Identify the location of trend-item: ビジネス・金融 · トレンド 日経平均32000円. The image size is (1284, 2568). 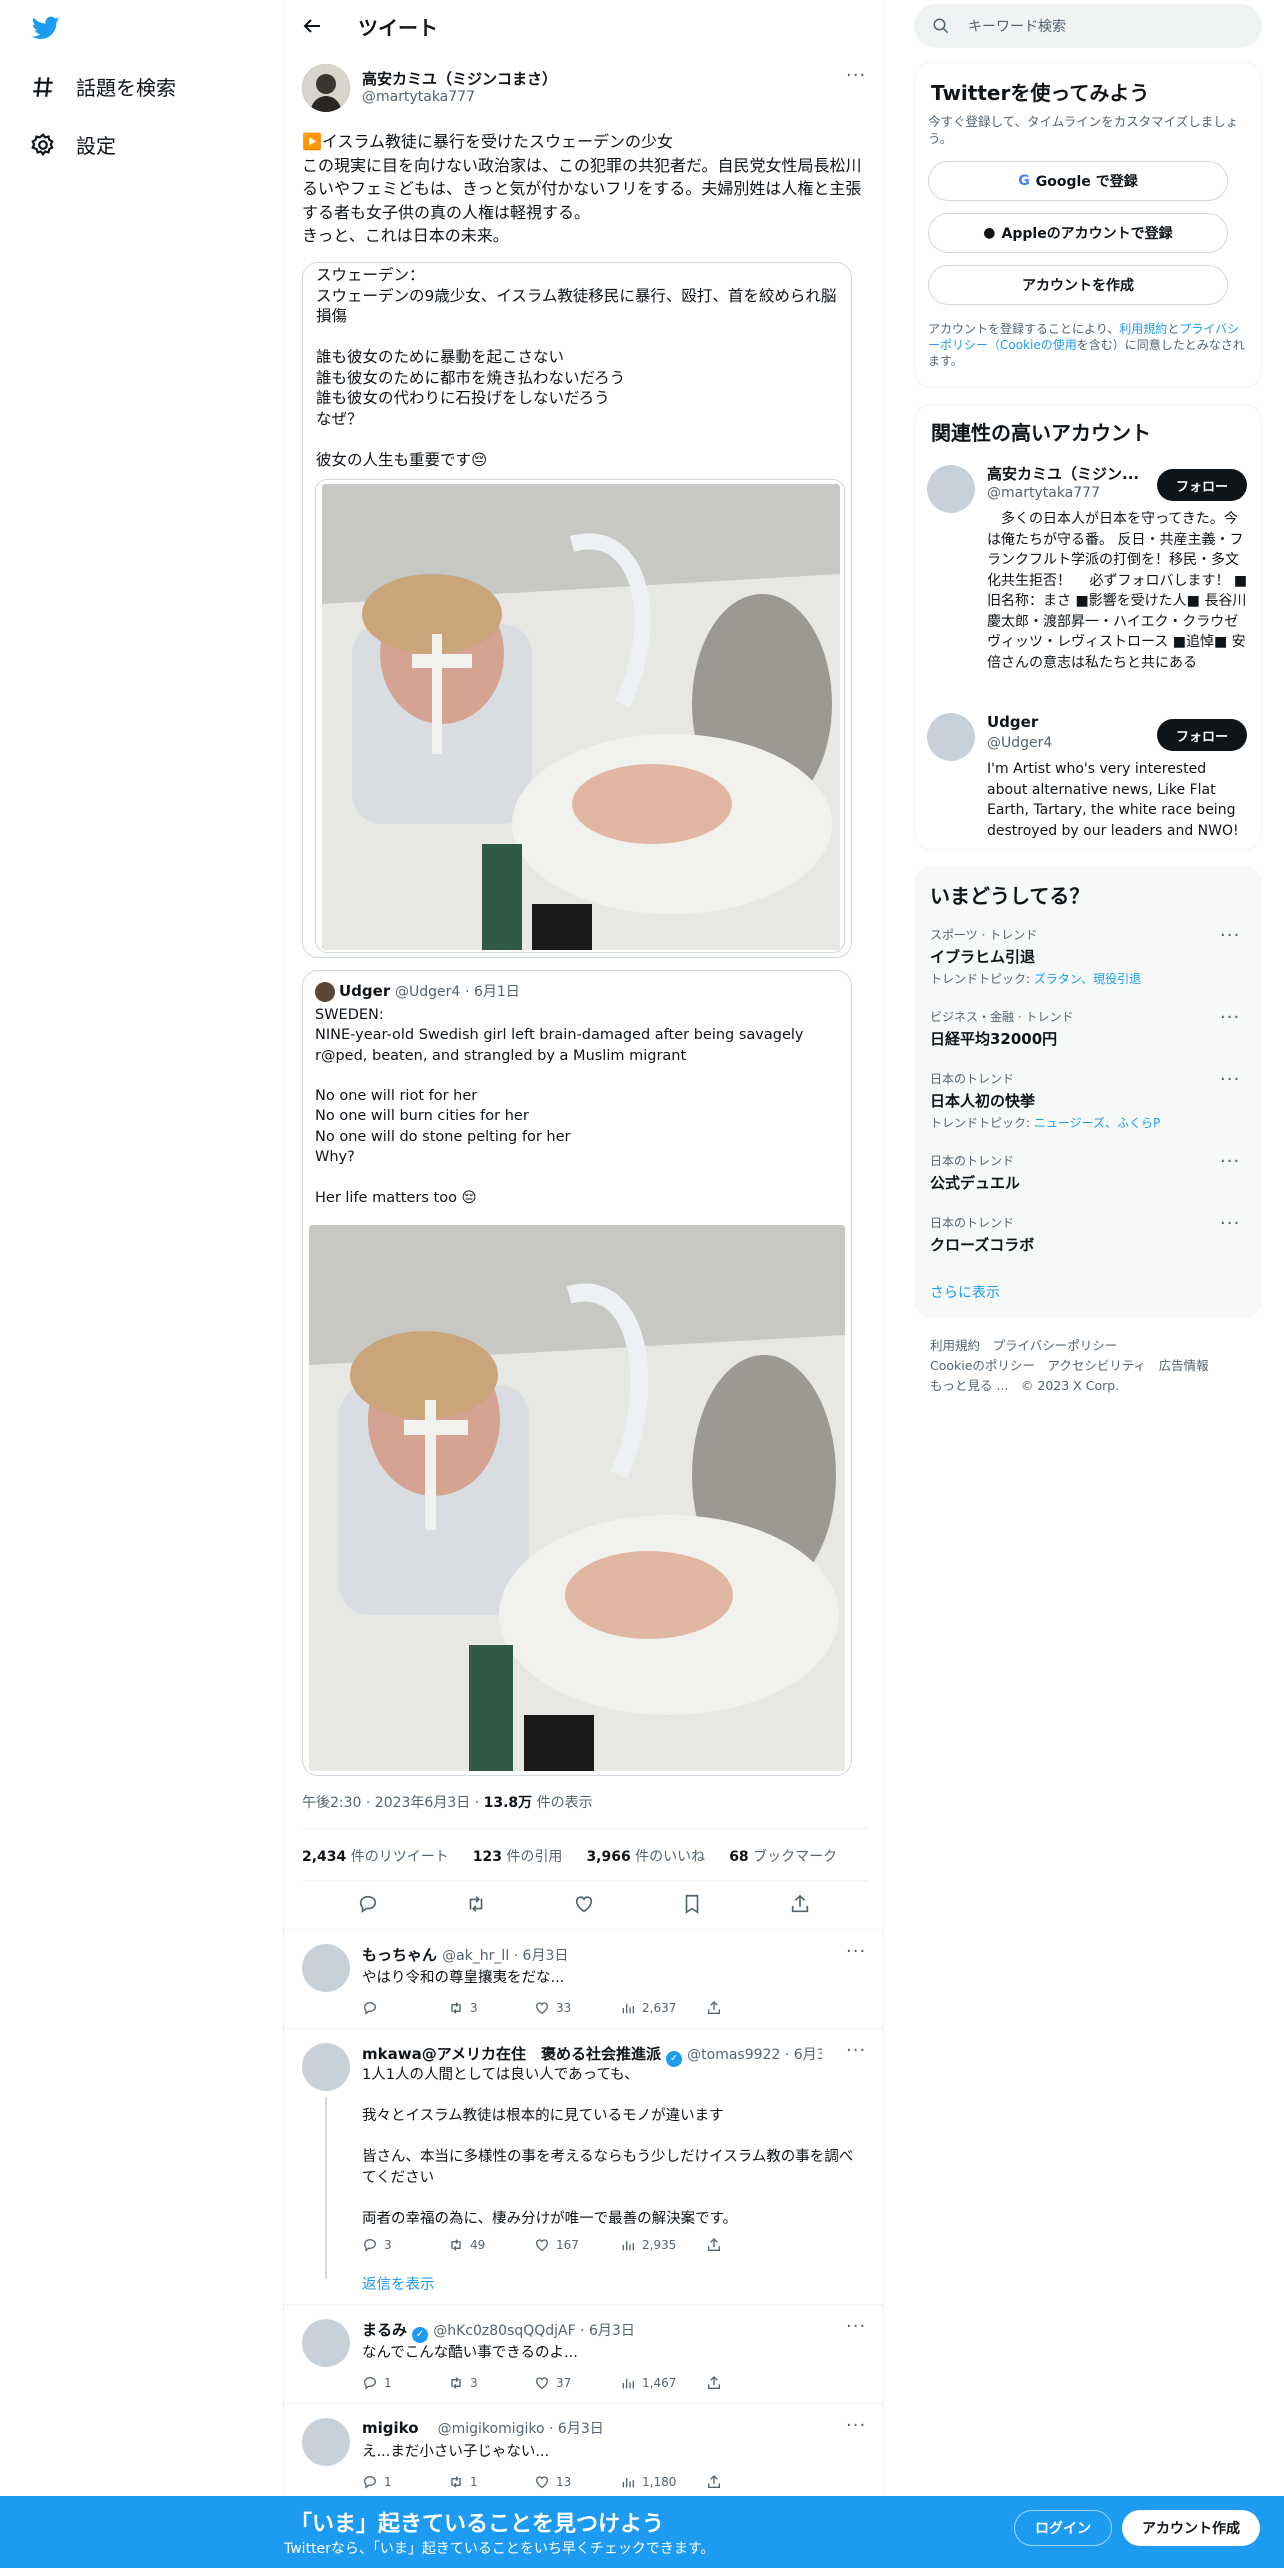
(1090, 1028).